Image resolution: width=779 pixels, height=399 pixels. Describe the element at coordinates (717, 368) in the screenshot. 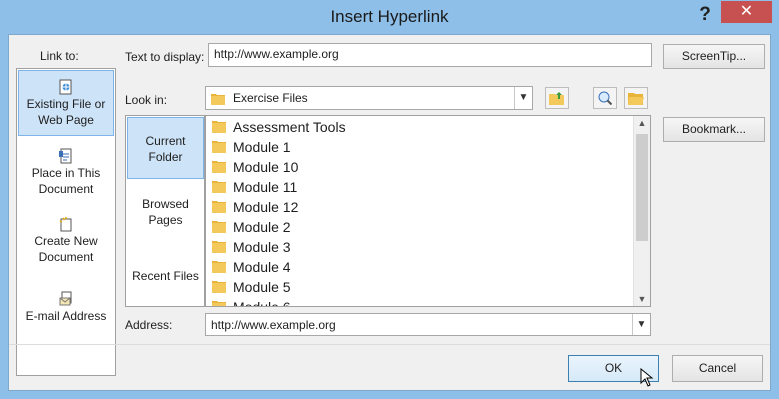

I see `cancel-button: Cancel` at that location.